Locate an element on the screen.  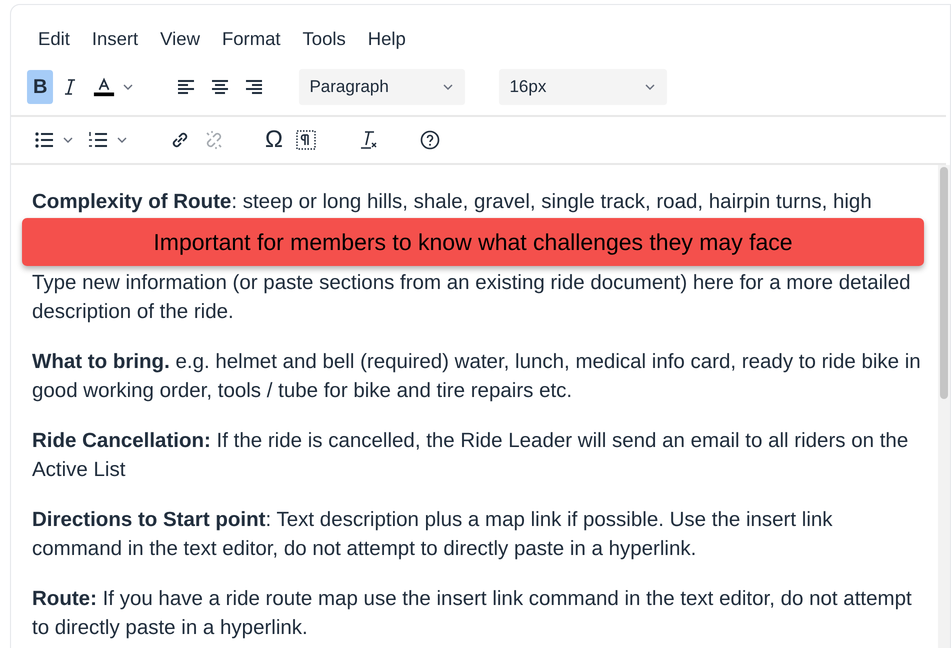
text-color-icon is located at coordinates (104, 87).